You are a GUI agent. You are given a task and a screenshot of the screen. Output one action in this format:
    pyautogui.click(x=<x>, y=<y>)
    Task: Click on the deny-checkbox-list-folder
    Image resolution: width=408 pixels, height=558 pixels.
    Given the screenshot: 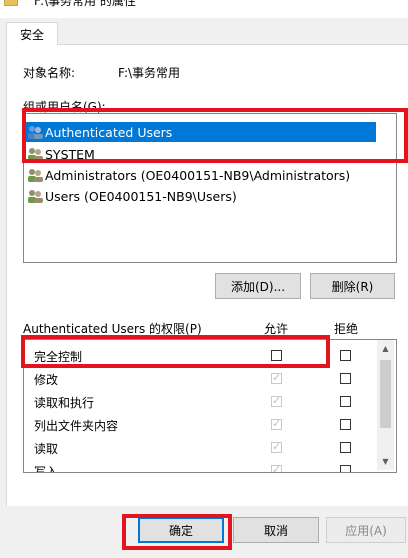 What is the action you would take?
    pyautogui.click(x=345, y=424)
    